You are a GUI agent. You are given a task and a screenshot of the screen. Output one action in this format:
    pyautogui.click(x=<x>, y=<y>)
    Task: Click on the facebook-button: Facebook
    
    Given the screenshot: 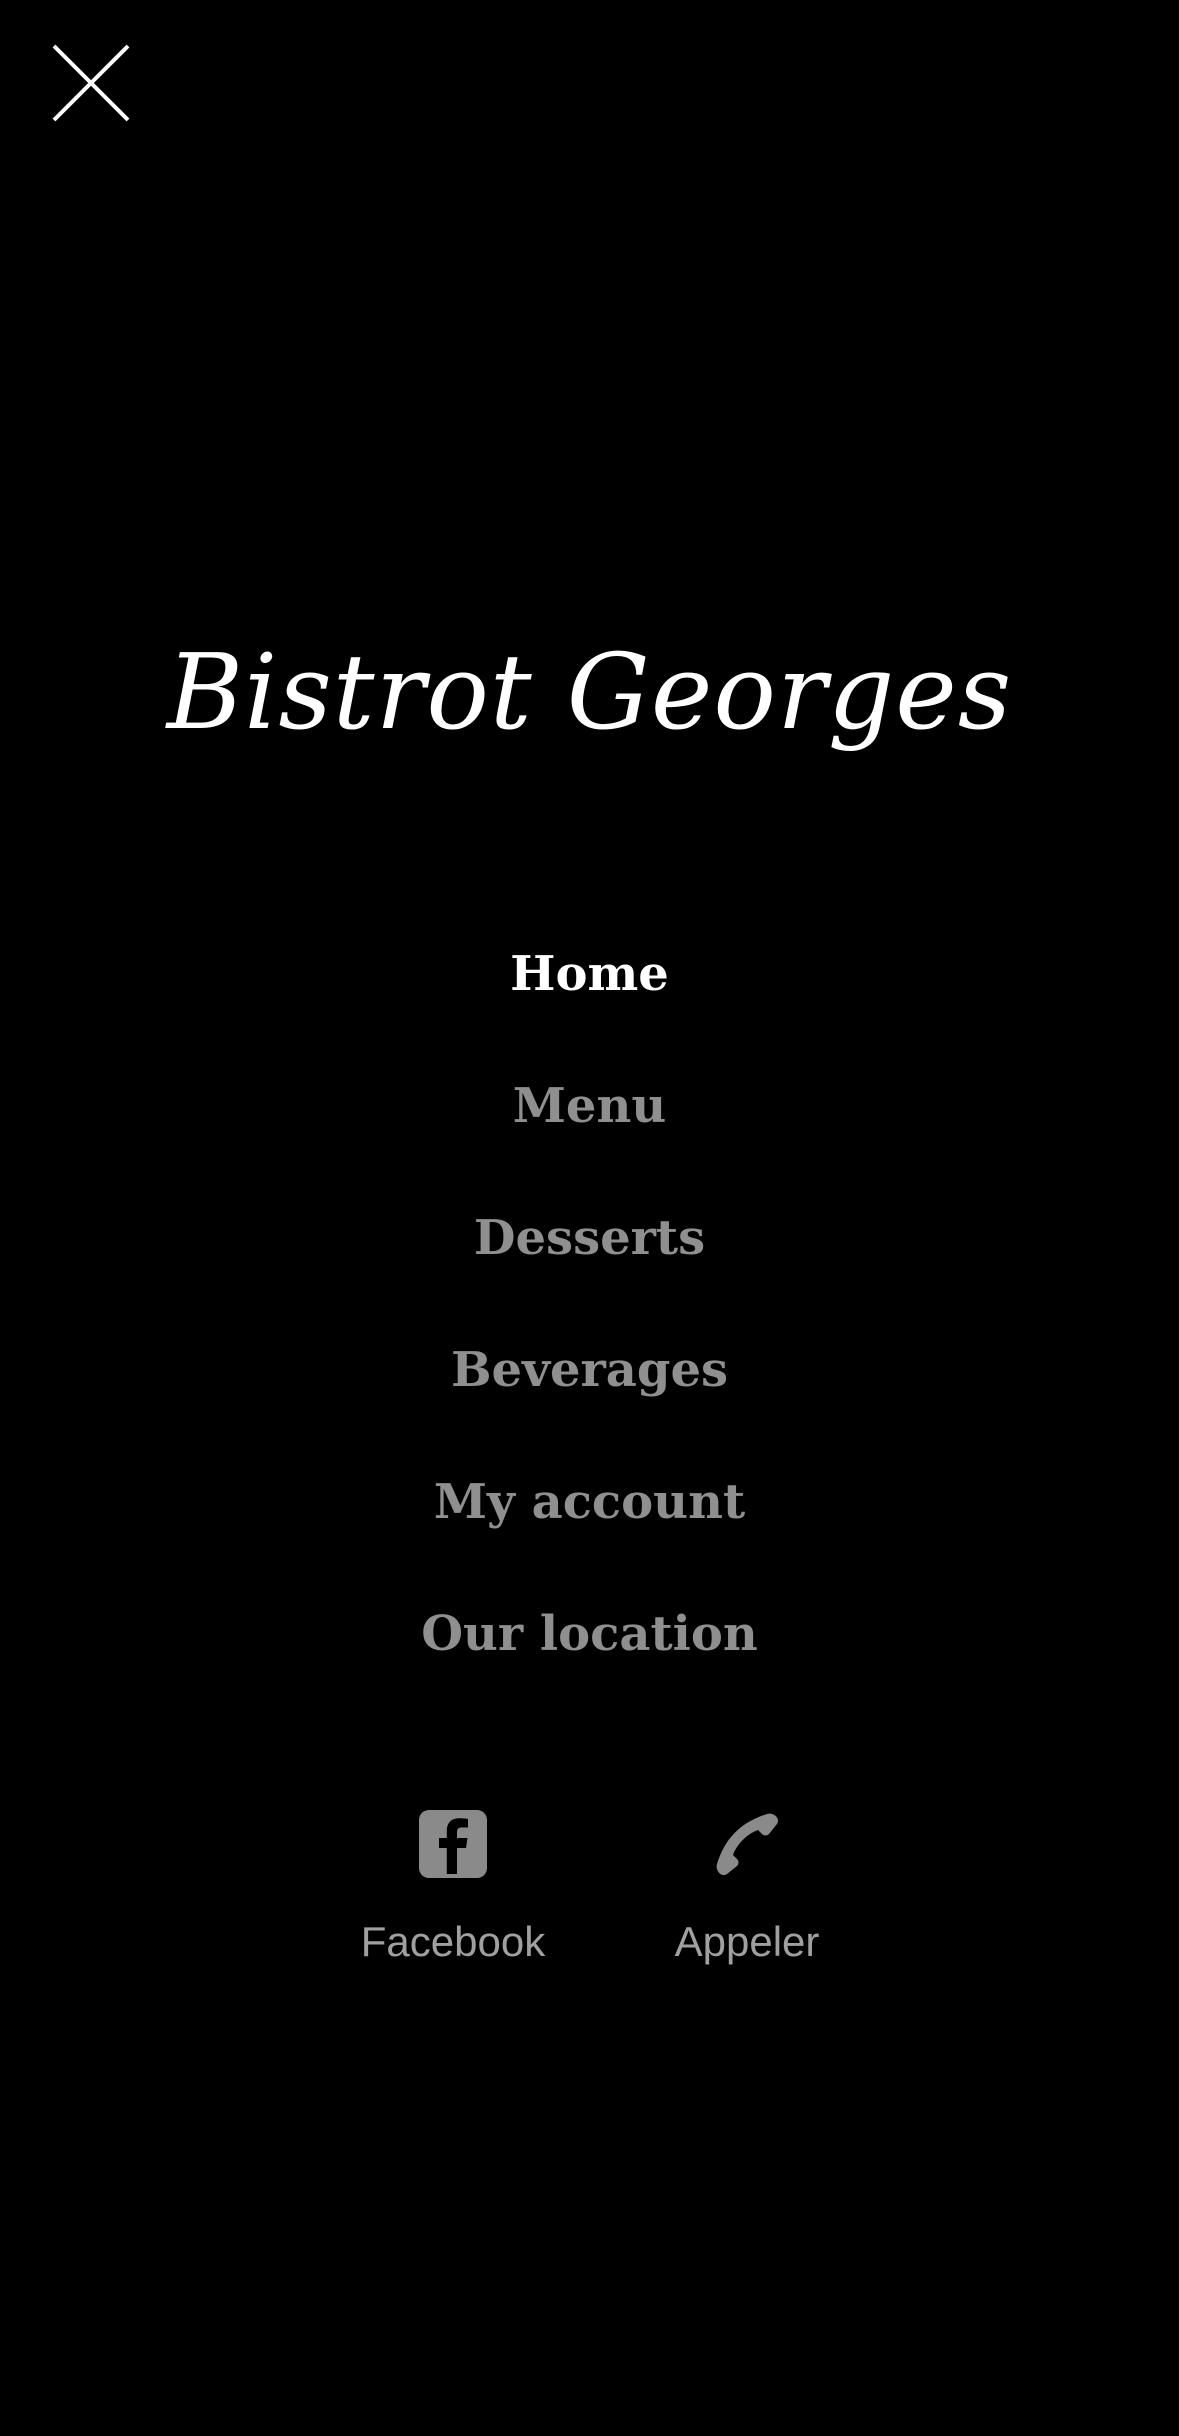 What is the action you would take?
    pyautogui.click(x=453, y=1883)
    